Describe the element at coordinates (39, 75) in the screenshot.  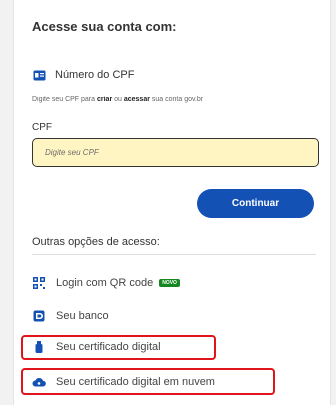
I see `id-card-icon` at that location.